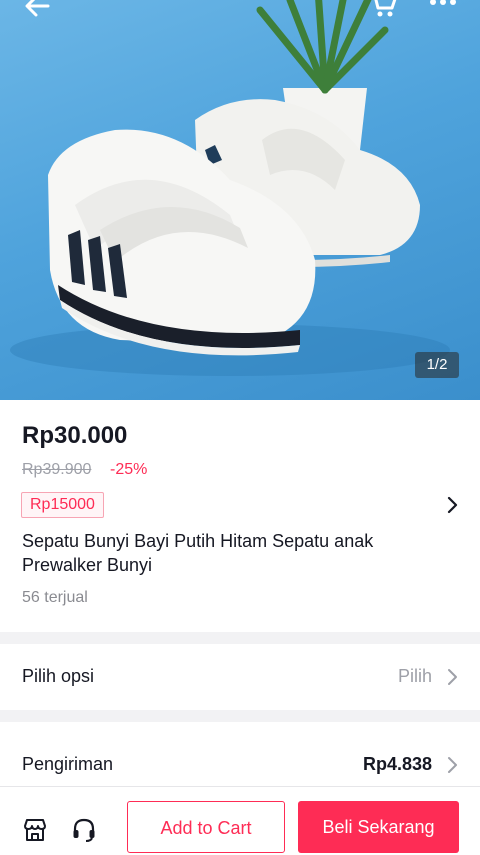 The image size is (480, 855). Describe the element at coordinates (443, 9) in the screenshot. I see `more-icon` at that location.